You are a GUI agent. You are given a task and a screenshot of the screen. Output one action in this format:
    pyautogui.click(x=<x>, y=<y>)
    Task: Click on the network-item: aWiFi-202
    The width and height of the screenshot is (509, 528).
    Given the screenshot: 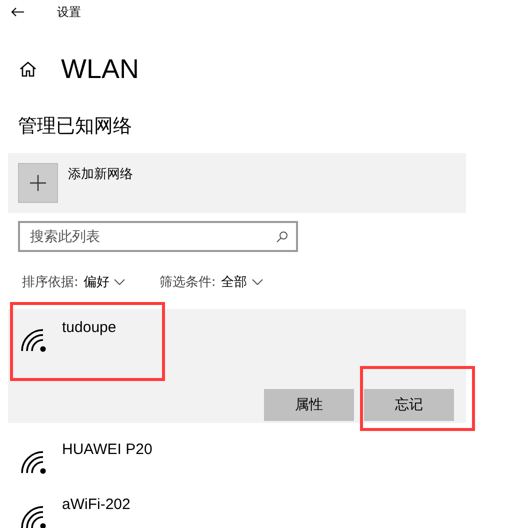 What is the action you would take?
    pyautogui.click(x=237, y=507)
    